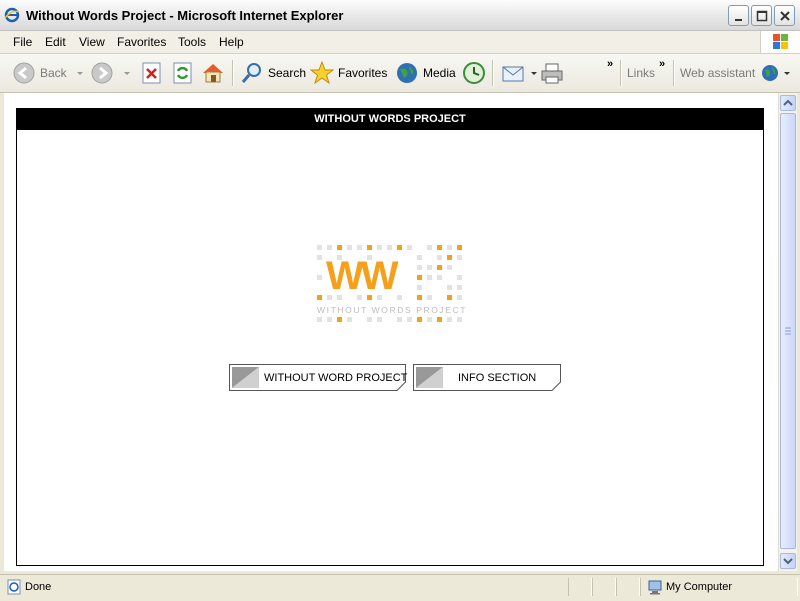 This screenshot has width=800, height=601. I want to click on maximize-icon, so click(762, 16).